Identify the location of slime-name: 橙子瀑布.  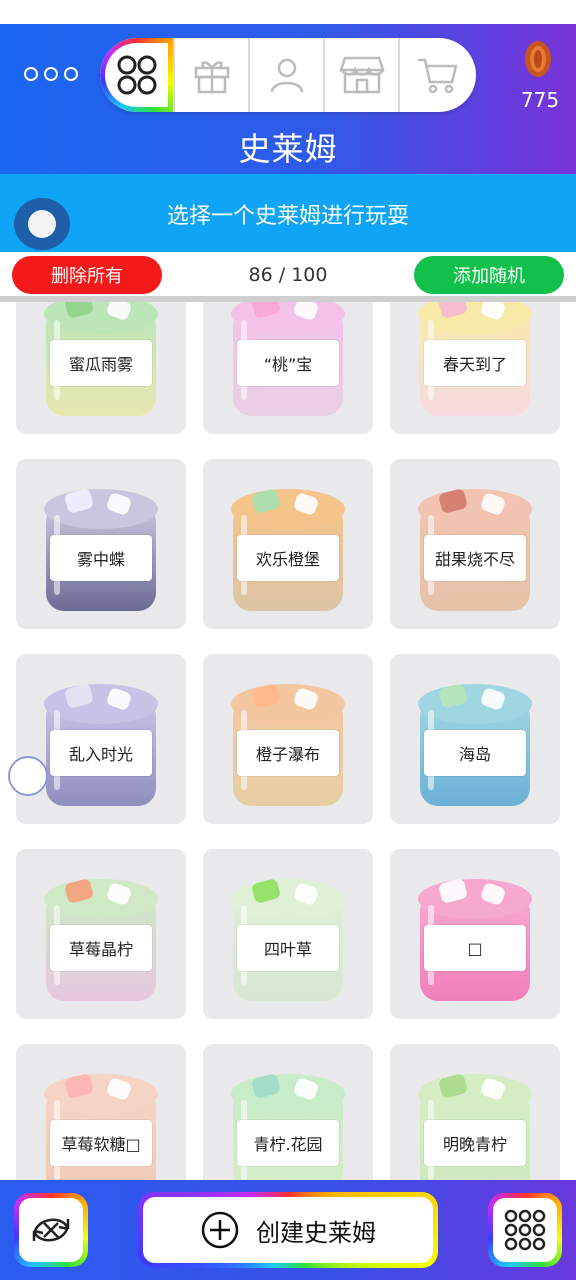
(288, 753).